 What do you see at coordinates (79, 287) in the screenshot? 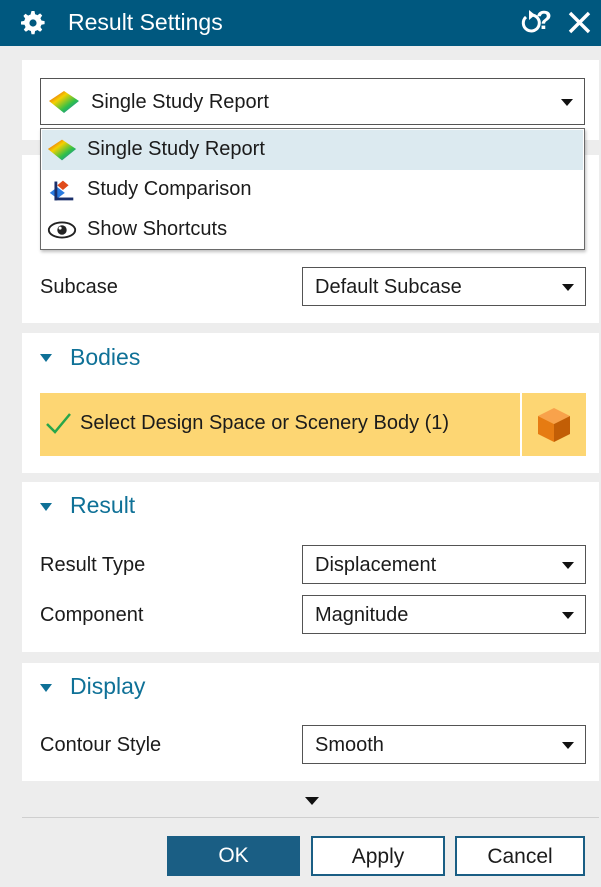
I see `subcase-label: Subcase` at bounding box center [79, 287].